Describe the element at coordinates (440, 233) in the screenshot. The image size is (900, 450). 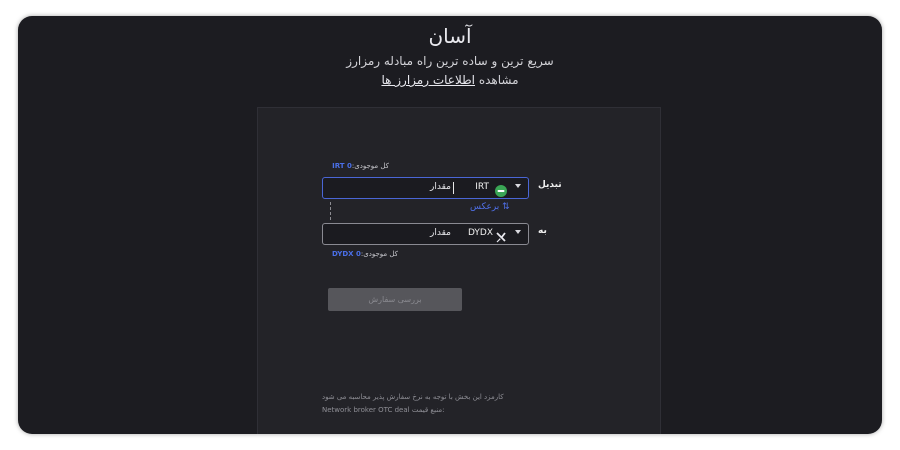
I see `to-amount-placeholder: مقدار` at that location.